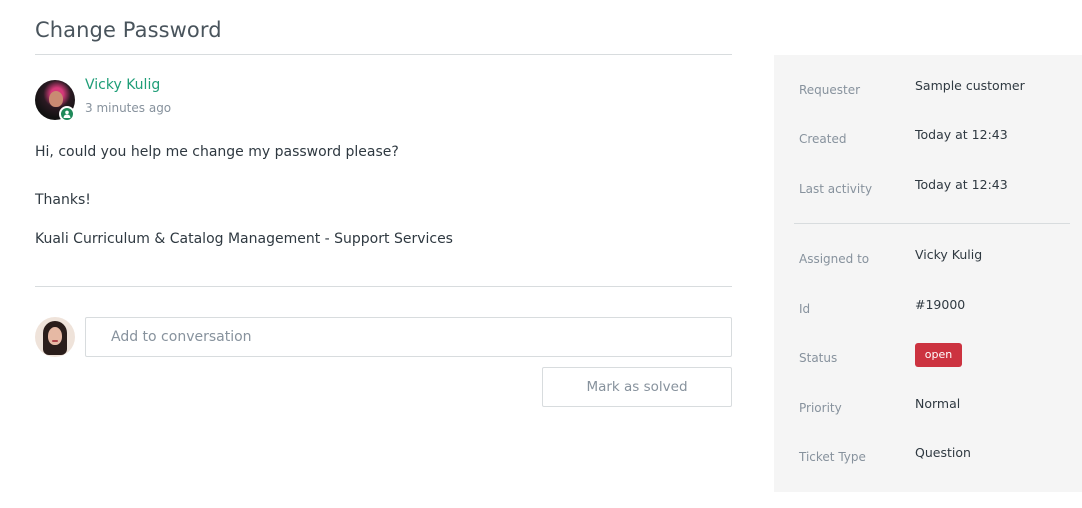 This screenshot has width=1082, height=508. I want to click on last-activity-value: Today at 12:43, so click(961, 184).